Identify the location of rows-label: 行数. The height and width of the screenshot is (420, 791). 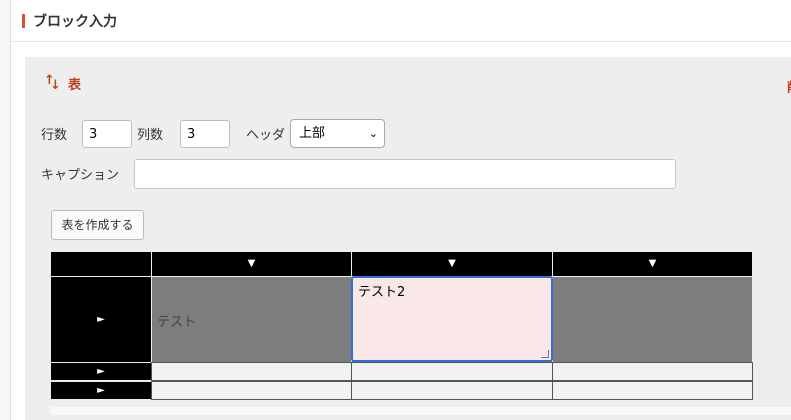
(54, 135).